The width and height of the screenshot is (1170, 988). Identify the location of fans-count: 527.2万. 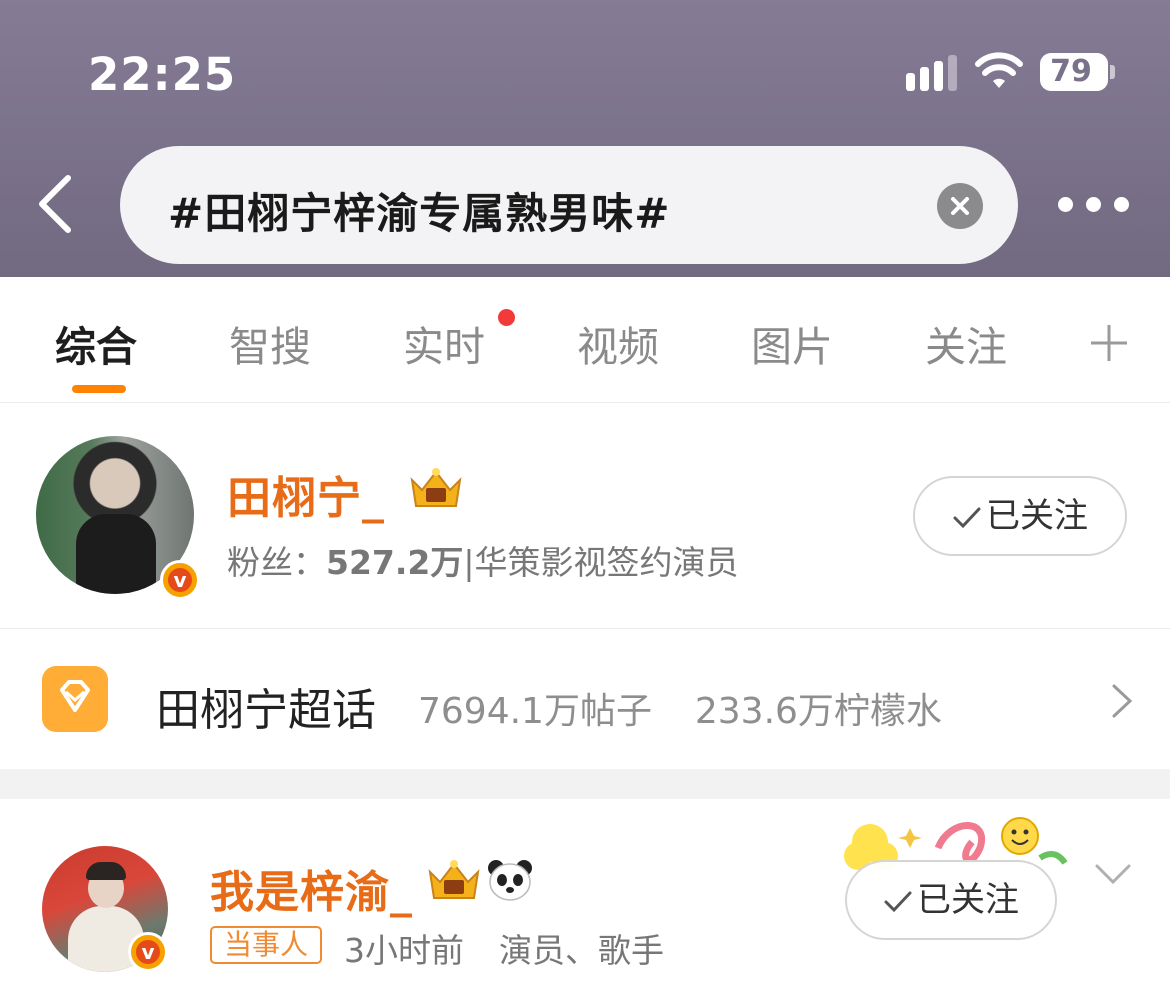
(395, 562).